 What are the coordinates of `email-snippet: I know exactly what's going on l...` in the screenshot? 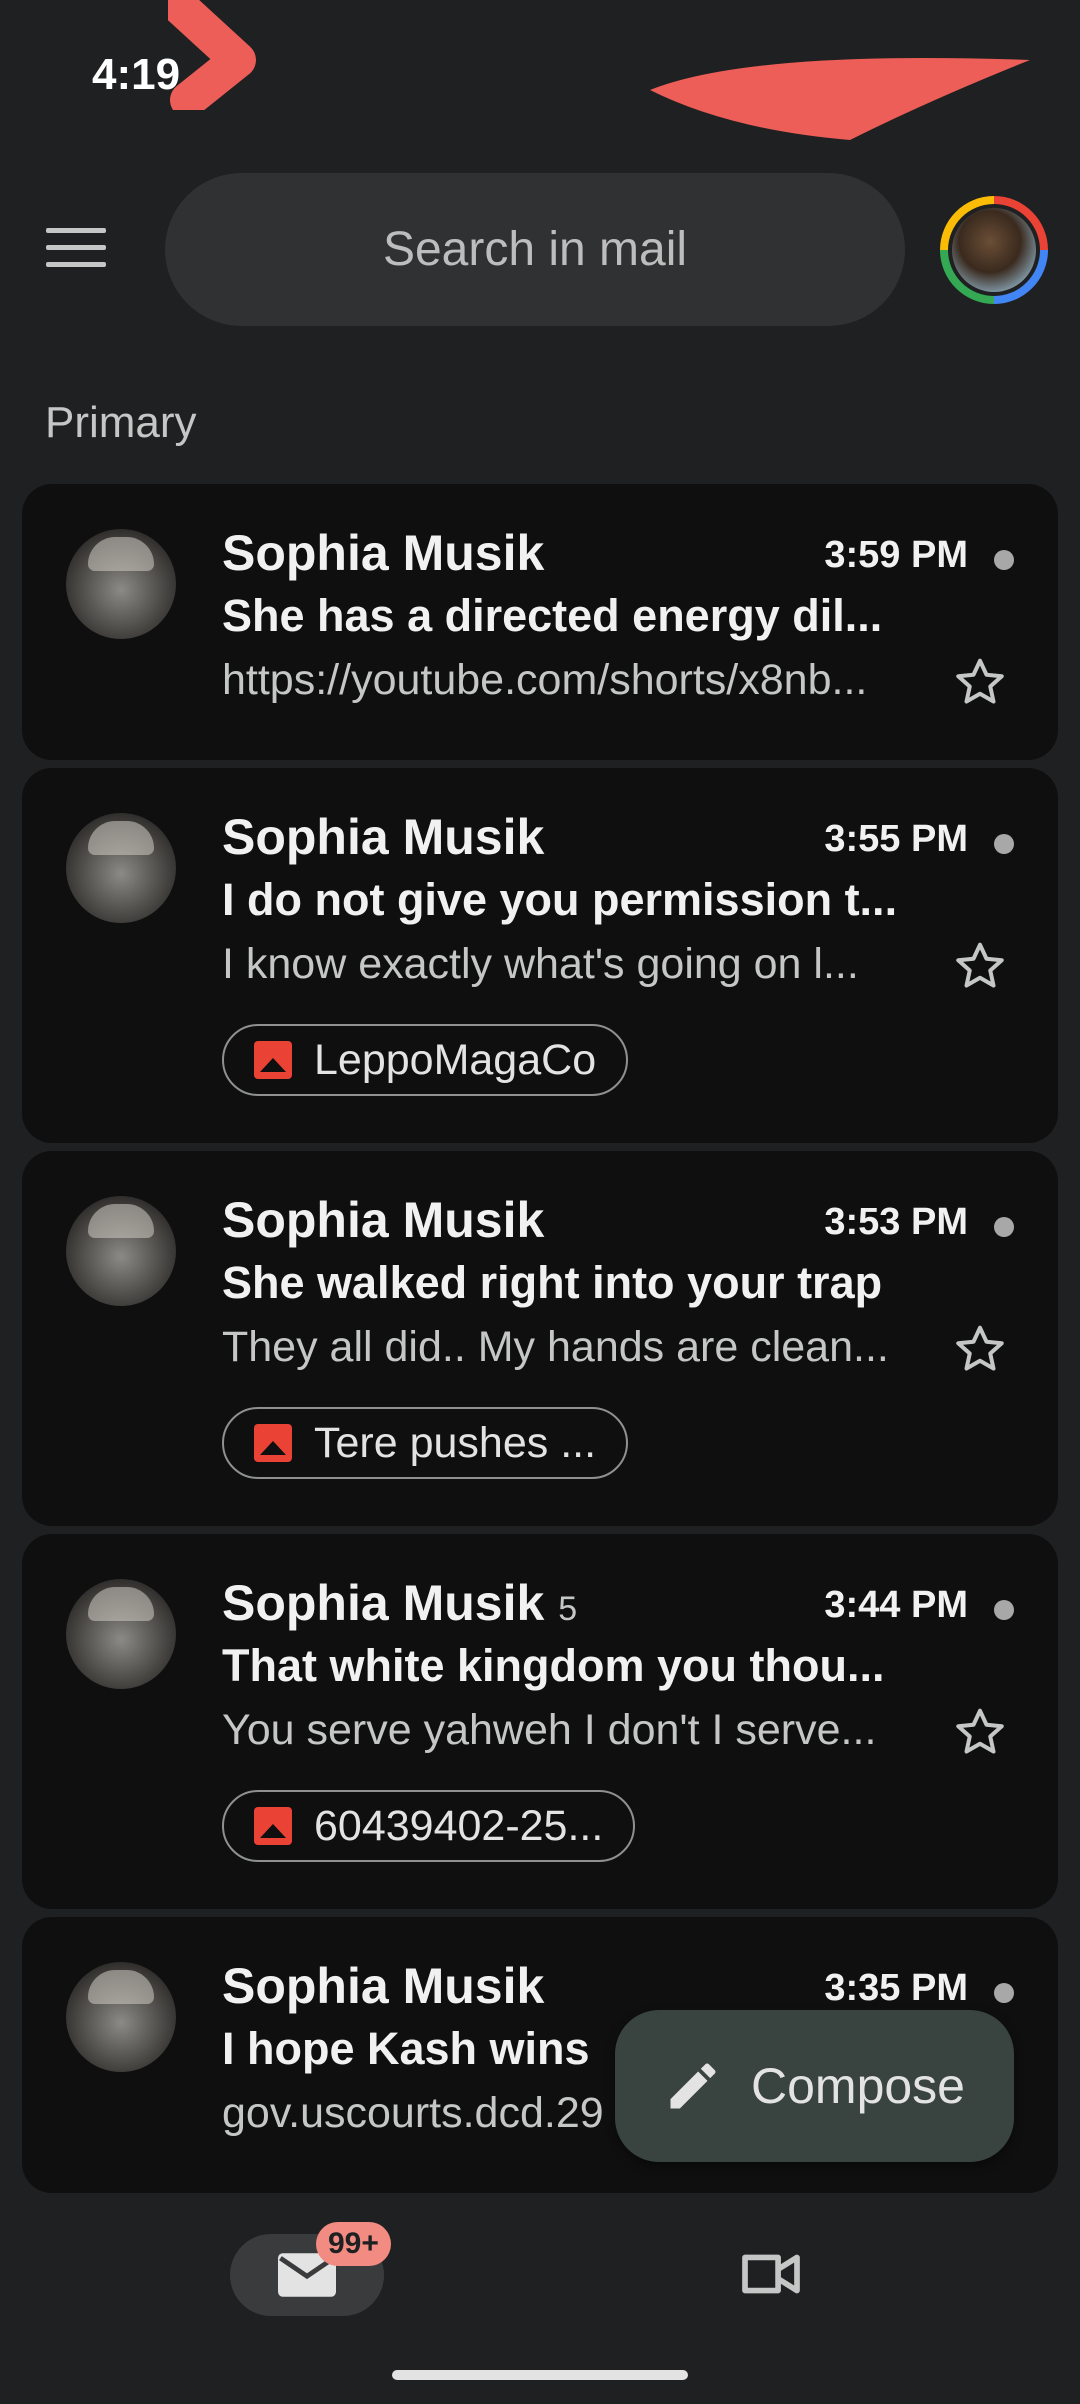 It's located at (540, 964).